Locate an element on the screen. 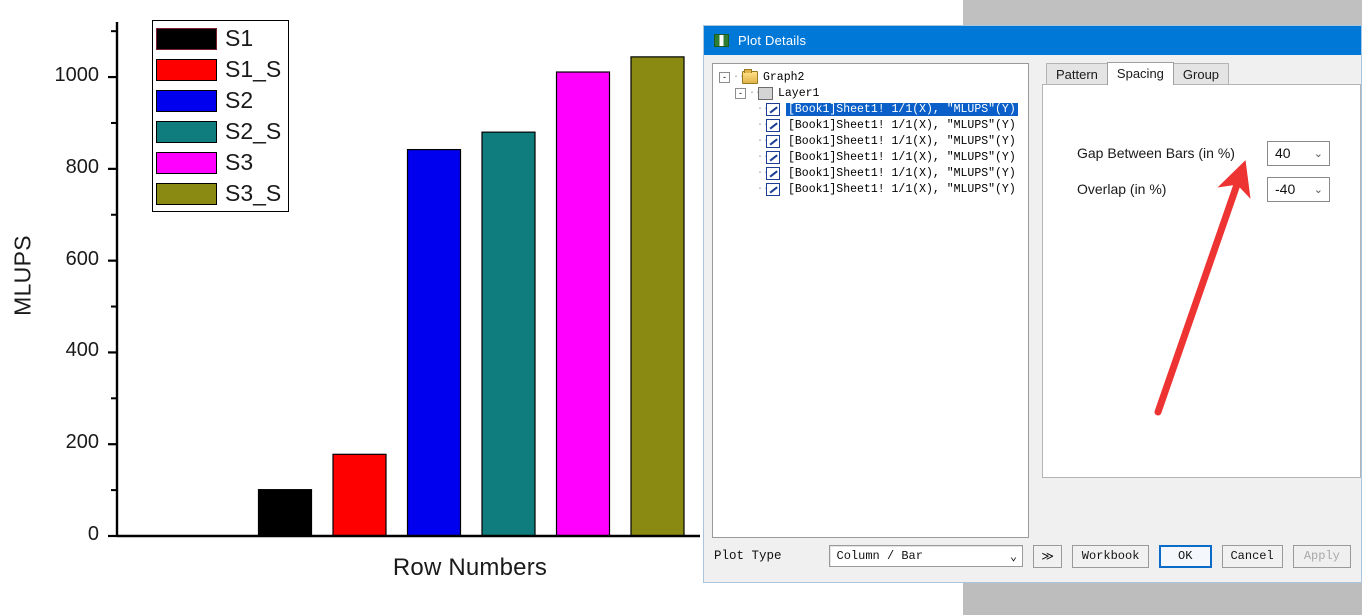 The image size is (1362, 615). layer-icon is located at coordinates (765, 93).